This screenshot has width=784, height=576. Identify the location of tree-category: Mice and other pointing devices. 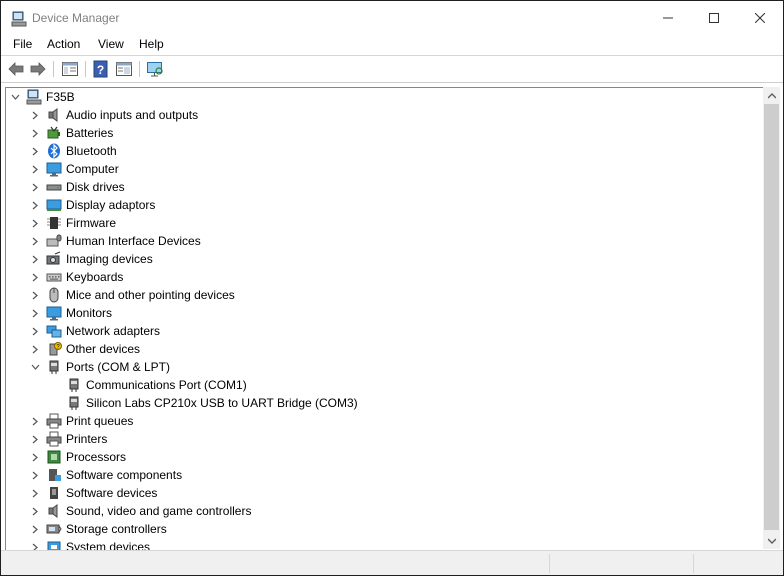
(131, 295).